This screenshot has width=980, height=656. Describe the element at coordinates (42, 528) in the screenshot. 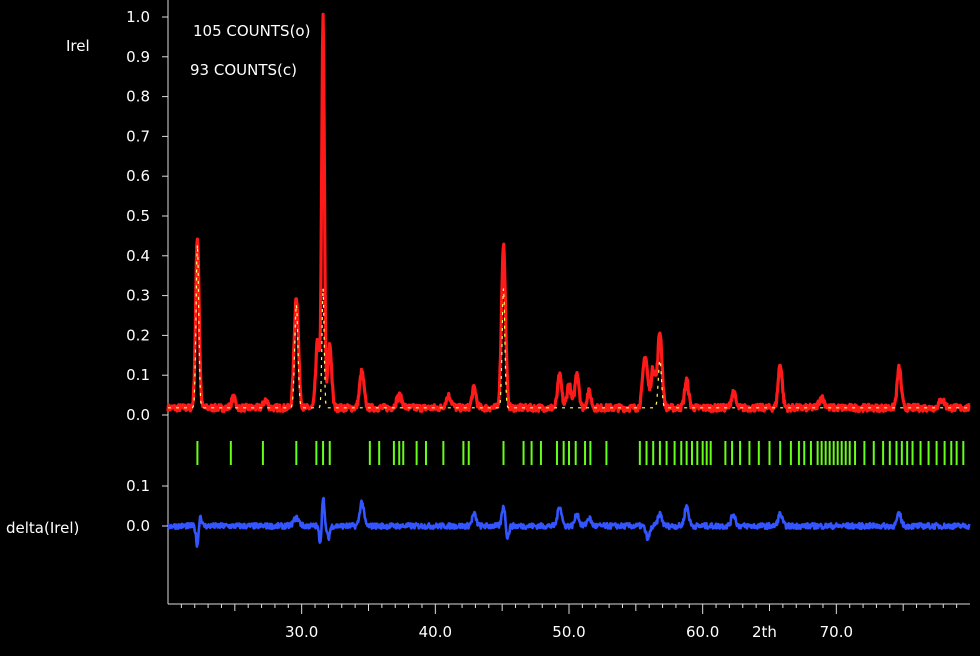

I see `difference-axis-label: delta(Irel)` at that location.